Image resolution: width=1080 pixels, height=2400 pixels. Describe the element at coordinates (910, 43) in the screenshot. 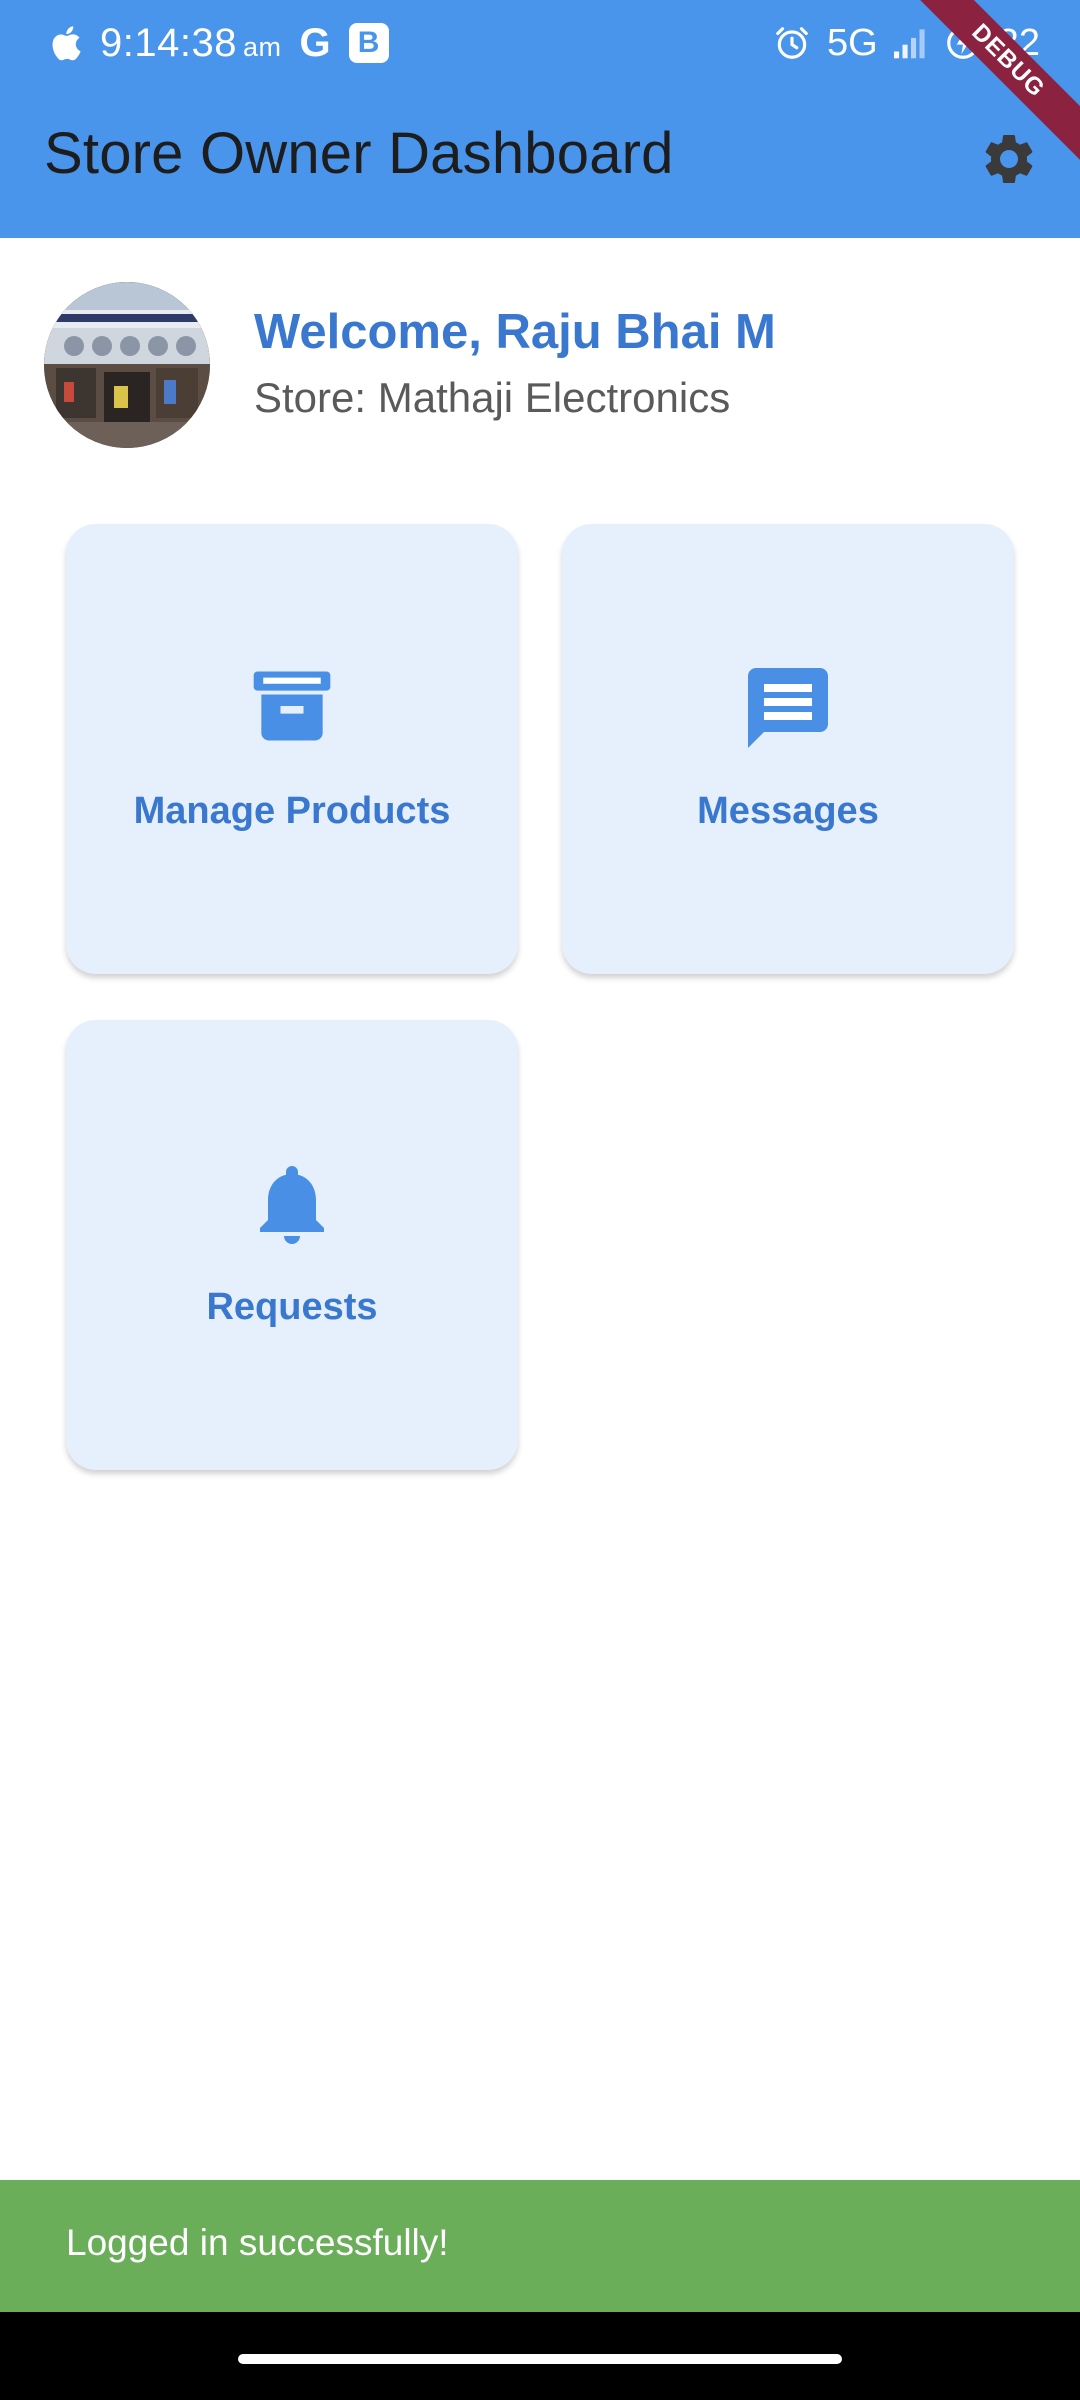

I see `signal-icon` at that location.